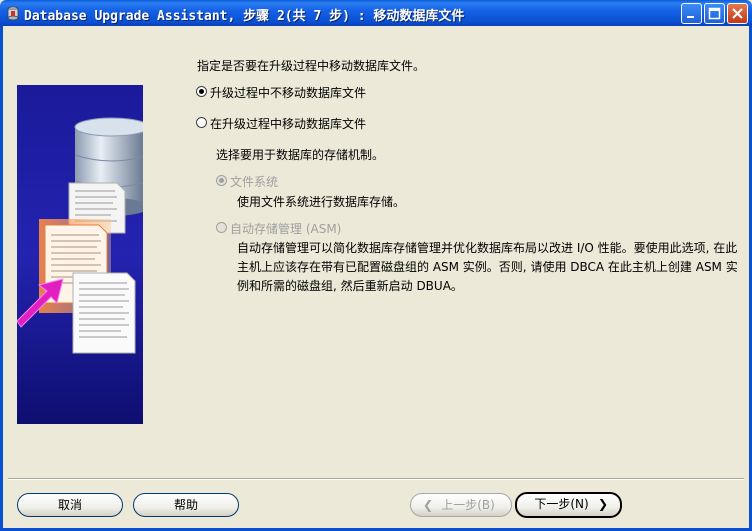 The width and height of the screenshot is (752, 531). What do you see at coordinates (468, 505) in the screenshot?
I see `back-button-label: 上一步(B)` at bounding box center [468, 505].